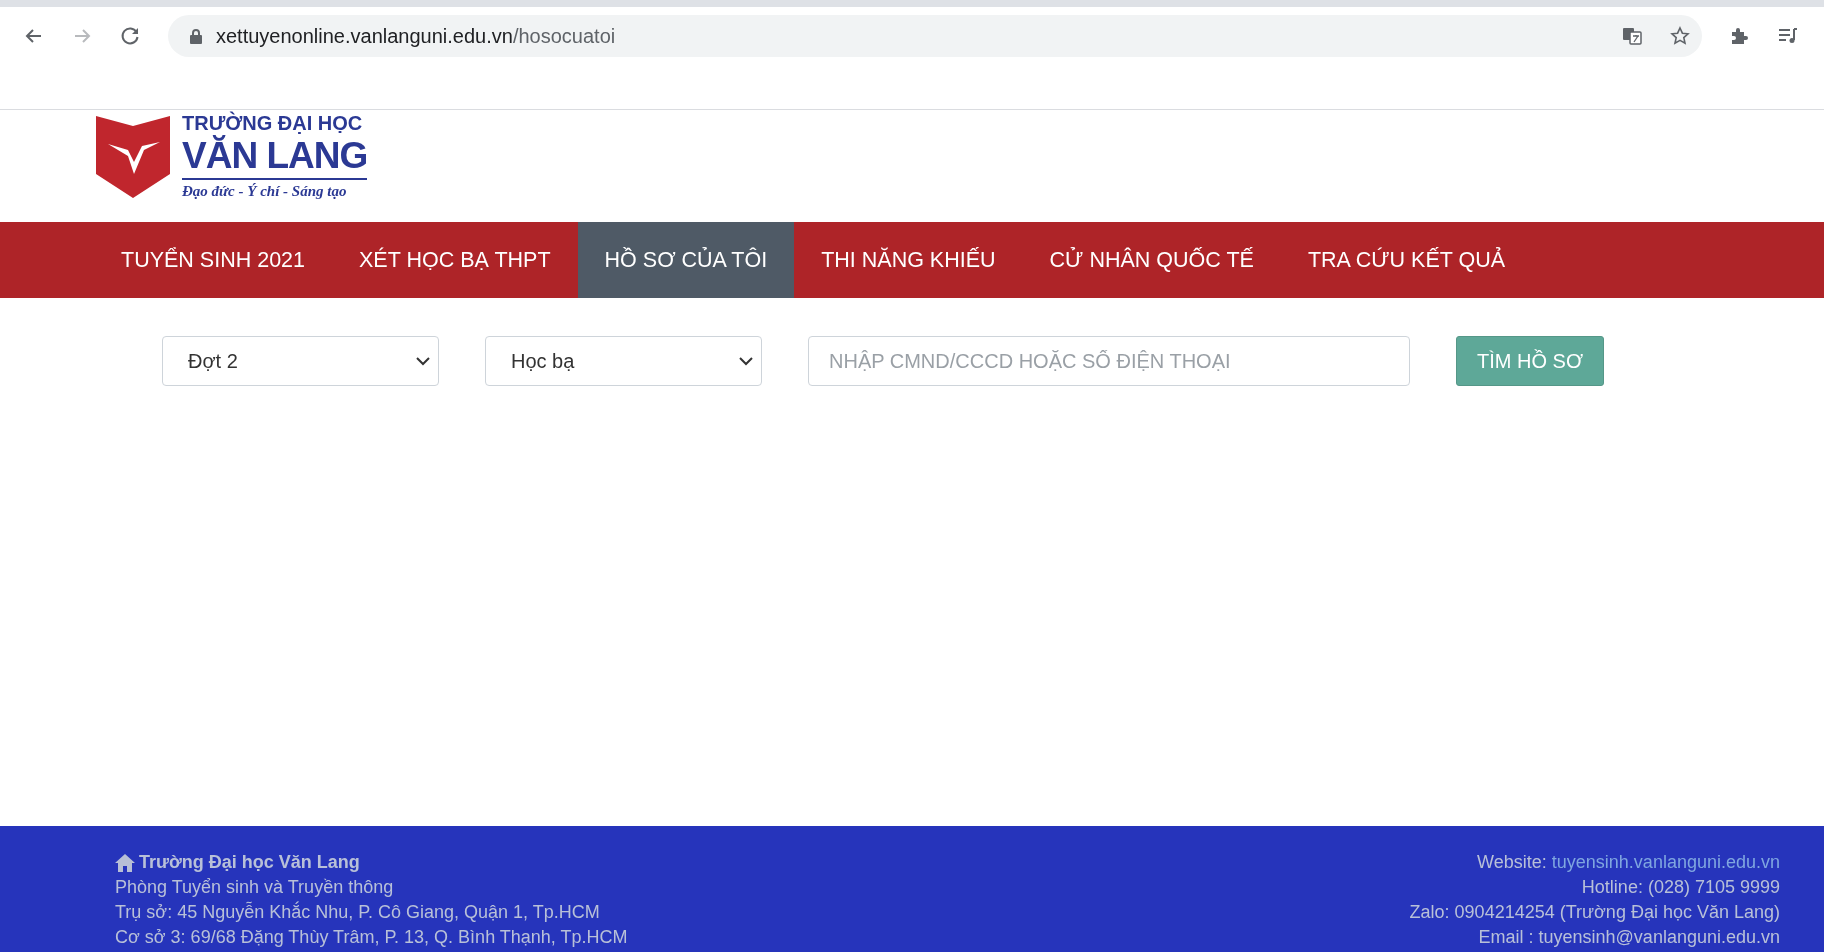  Describe the element at coordinates (1680, 36) in the screenshot. I see `bookmark-star-icon` at that location.